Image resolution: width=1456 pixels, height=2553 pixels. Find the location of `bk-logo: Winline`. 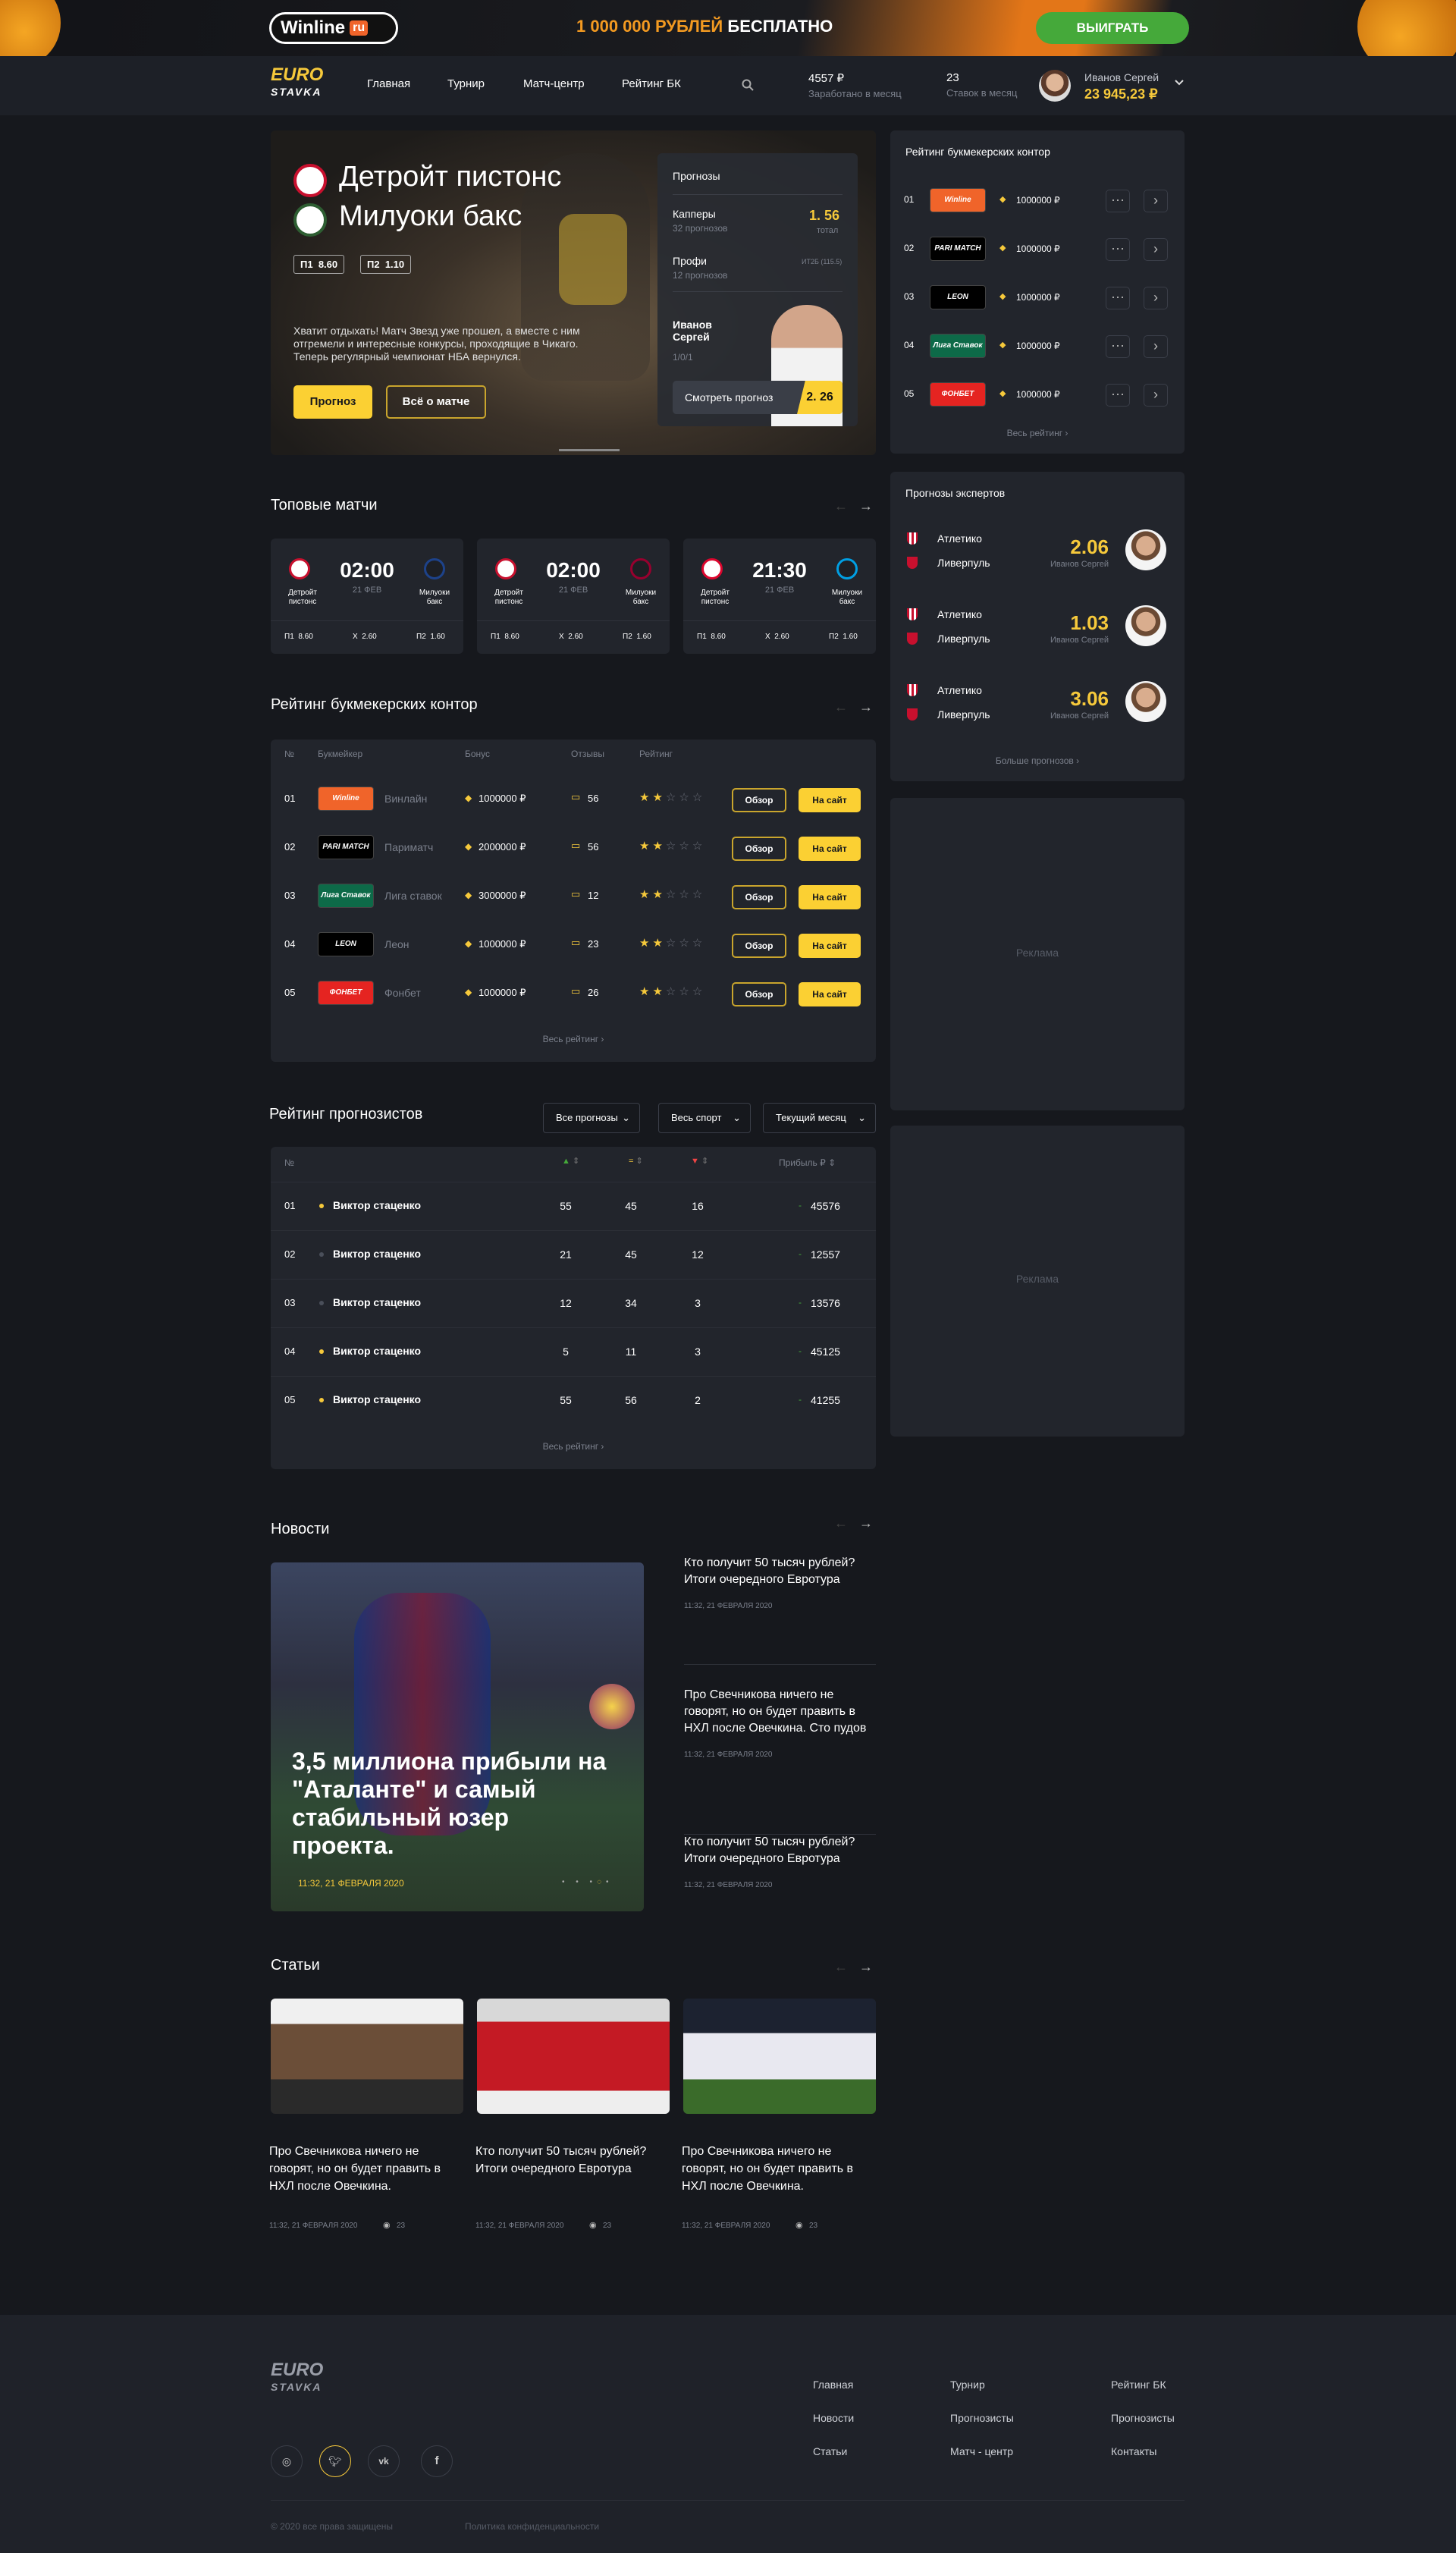

bk-logo: Winline is located at coordinates (346, 799).